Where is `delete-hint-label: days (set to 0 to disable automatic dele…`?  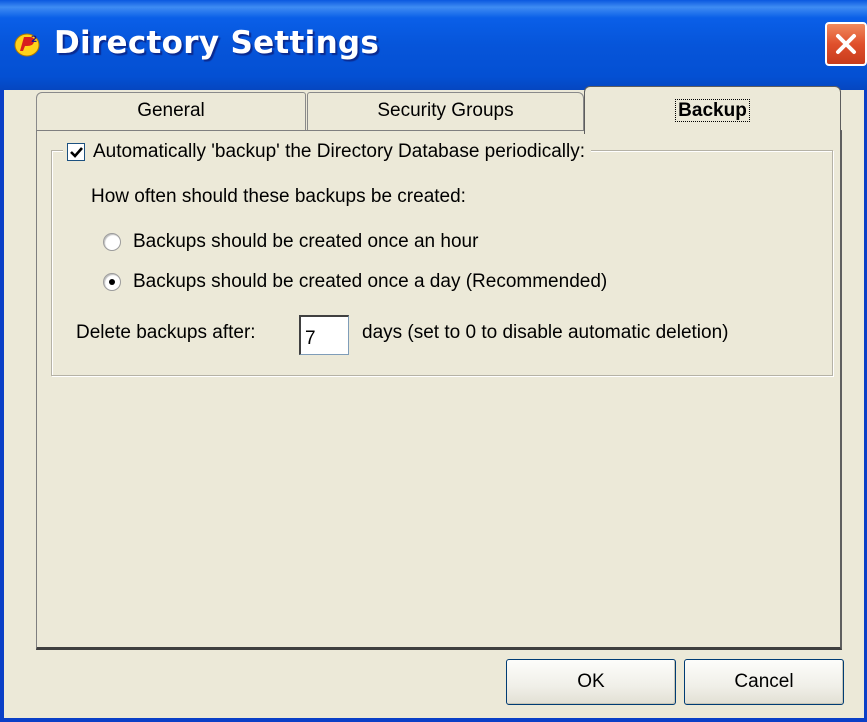 delete-hint-label: days (set to 0 to disable automatic dele… is located at coordinates (545, 332).